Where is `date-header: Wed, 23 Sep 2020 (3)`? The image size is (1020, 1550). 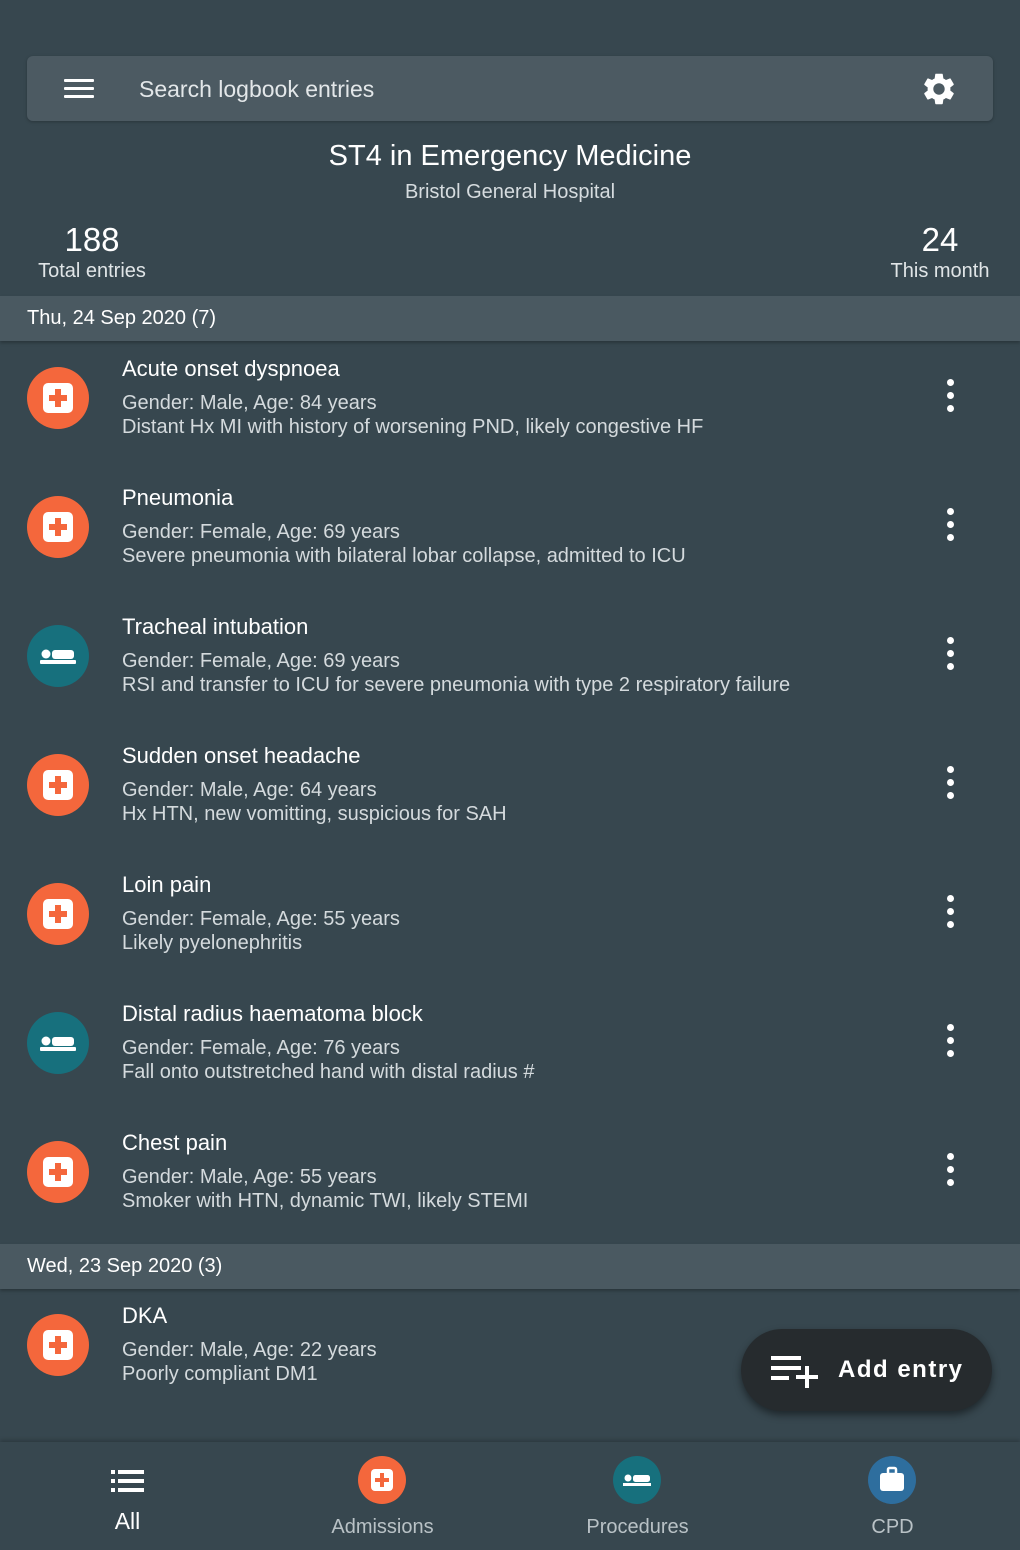 date-header: Wed, 23 Sep 2020 (3) is located at coordinates (510, 1266).